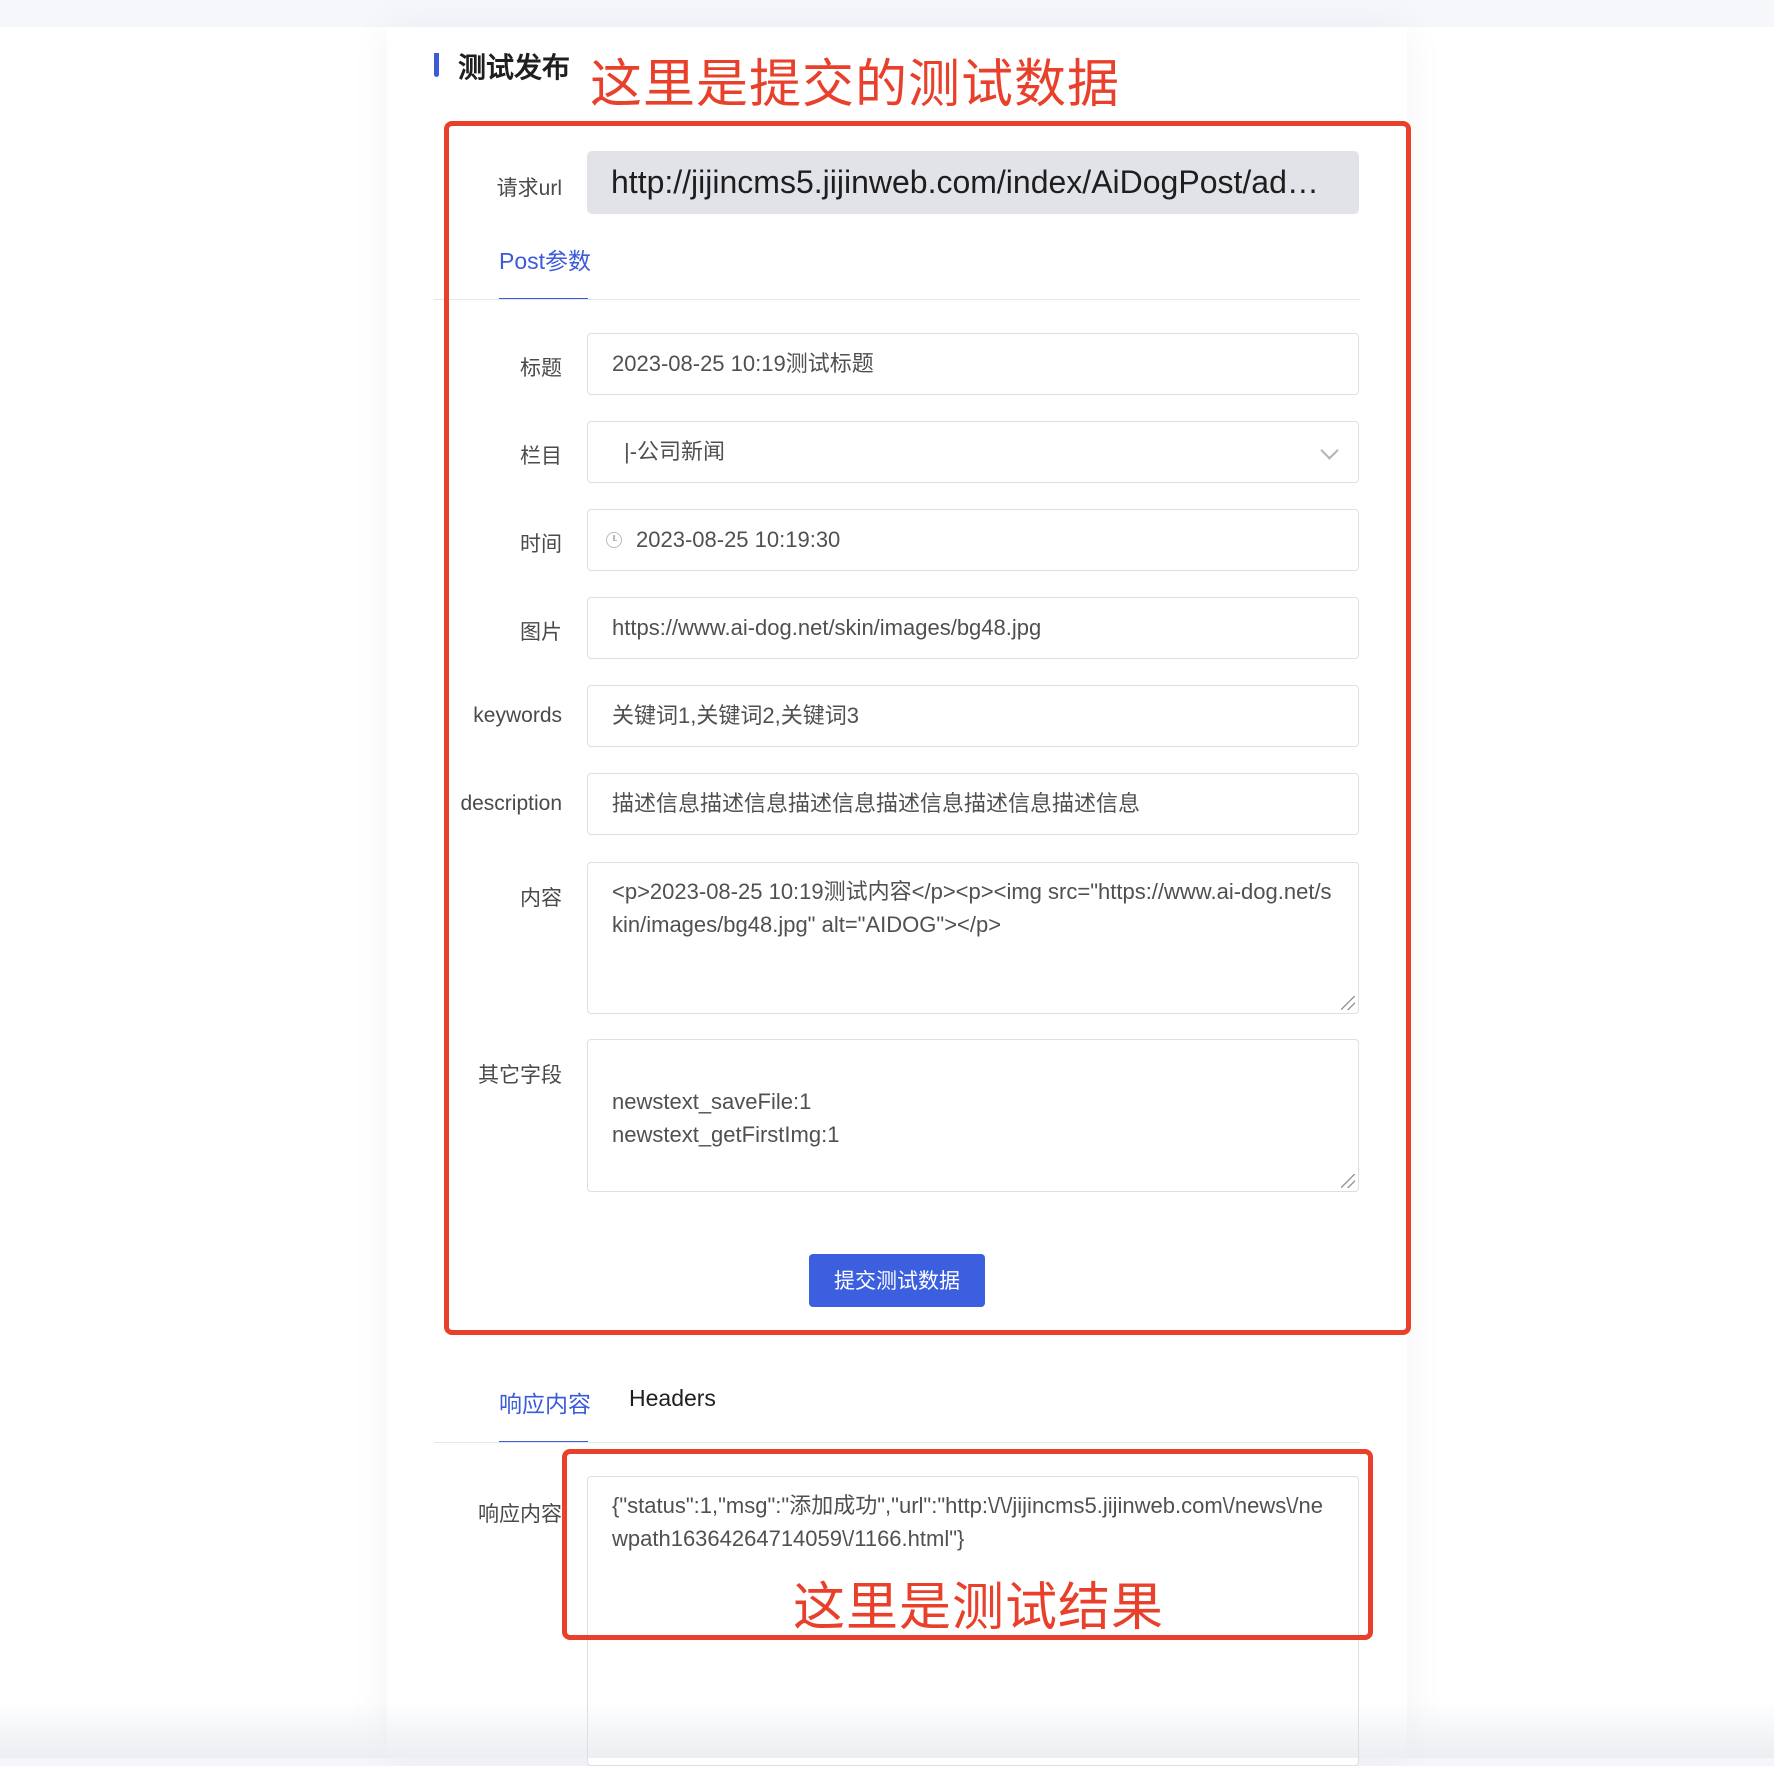 This screenshot has width=1774, height=1766. I want to click on submit-test-data-button: 提交测试数据, so click(897, 1280).